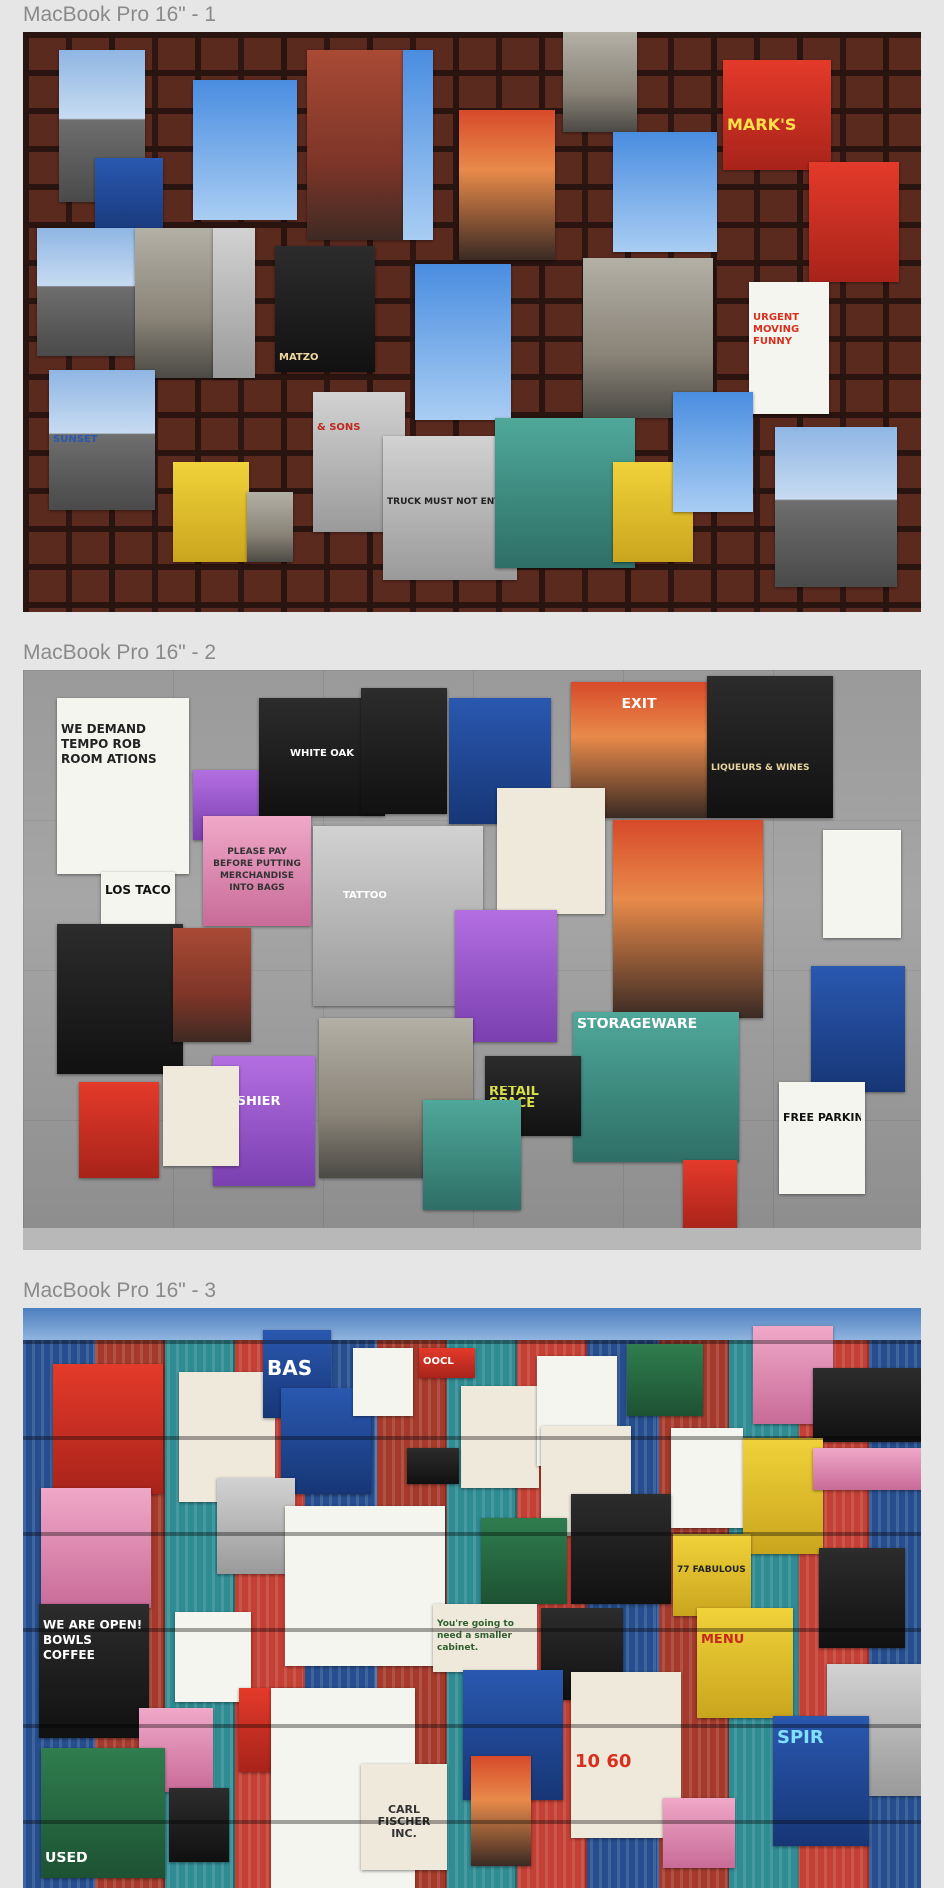 The height and width of the screenshot is (1888, 944). What do you see at coordinates (418, 145) in the screenshot?
I see `photo-sky-strip` at bounding box center [418, 145].